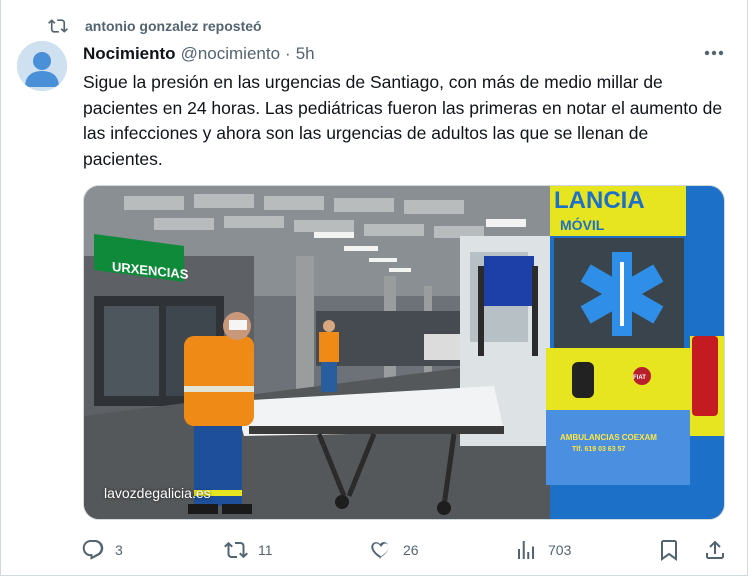 The width and height of the screenshot is (756, 582). I want to click on tweet-time: 5h, so click(305, 54).